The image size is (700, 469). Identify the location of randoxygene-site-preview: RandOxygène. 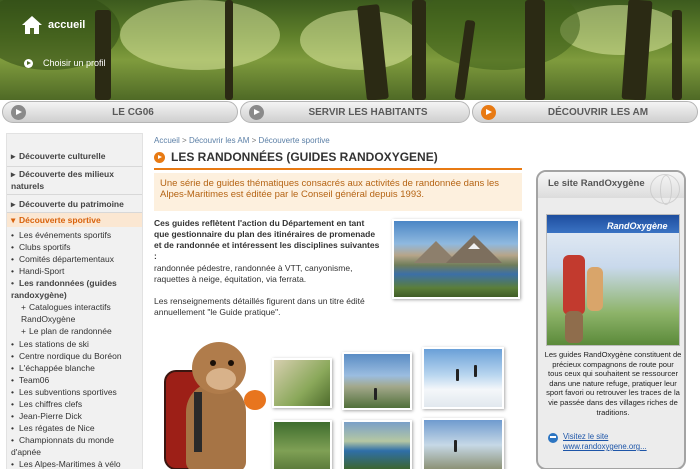
(613, 280).